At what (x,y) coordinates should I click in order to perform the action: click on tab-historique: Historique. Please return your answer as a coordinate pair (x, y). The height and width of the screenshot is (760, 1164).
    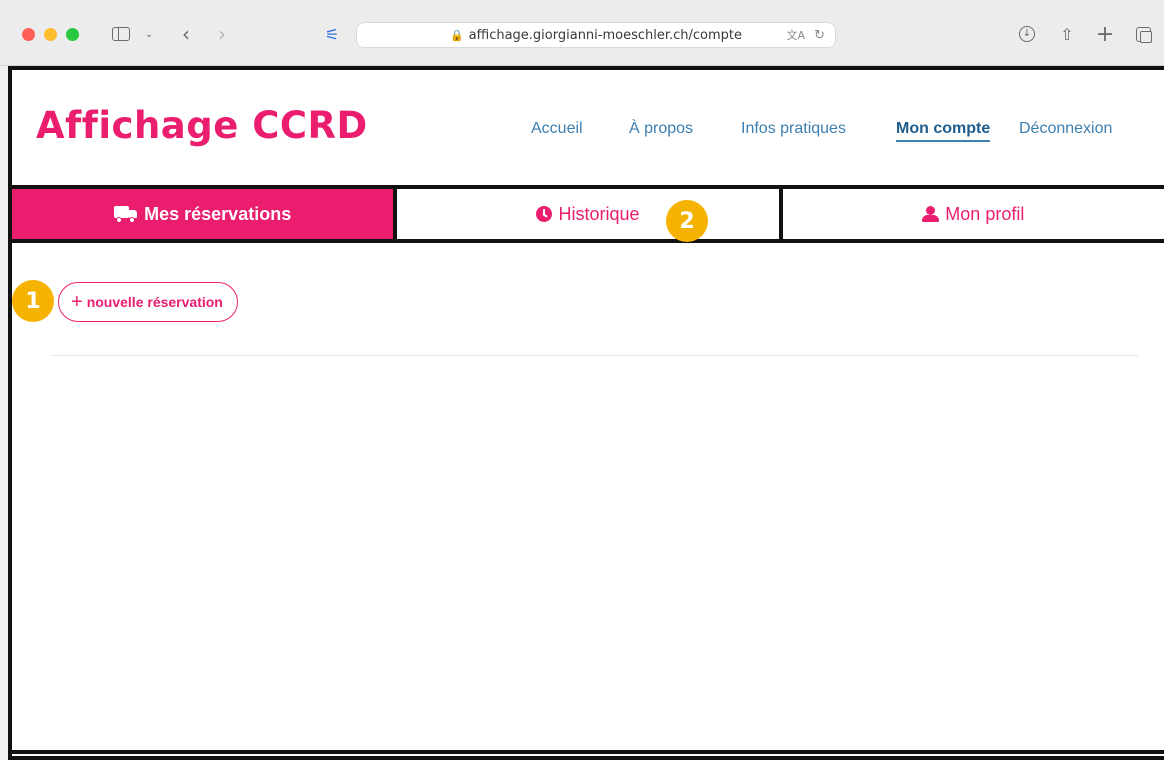
    Looking at the image, I should click on (590, 214).